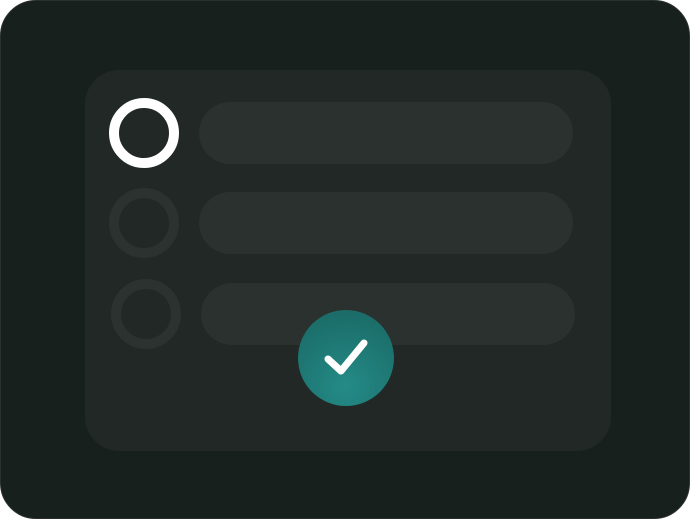 This screenshot has height=519, width=690. I want to click on confirm-badge, so click(346, 358).